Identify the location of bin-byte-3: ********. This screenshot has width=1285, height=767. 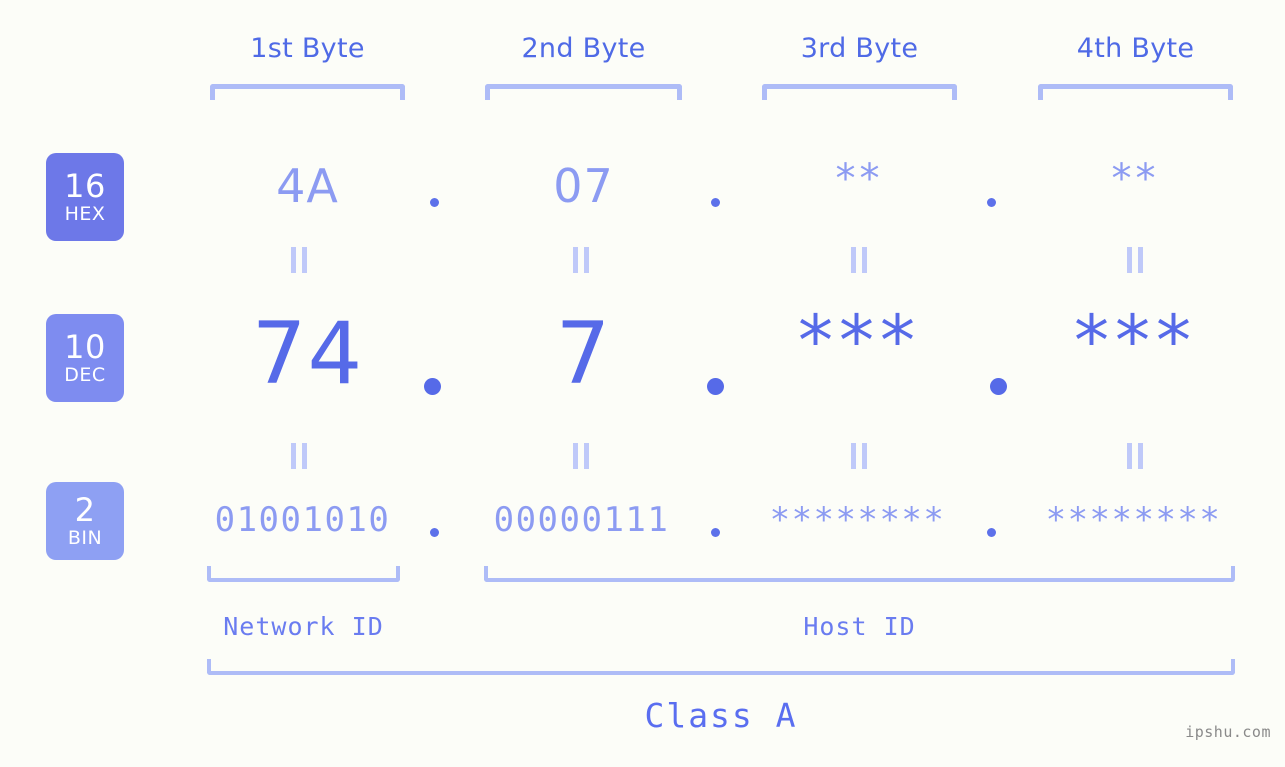
(857, 520).